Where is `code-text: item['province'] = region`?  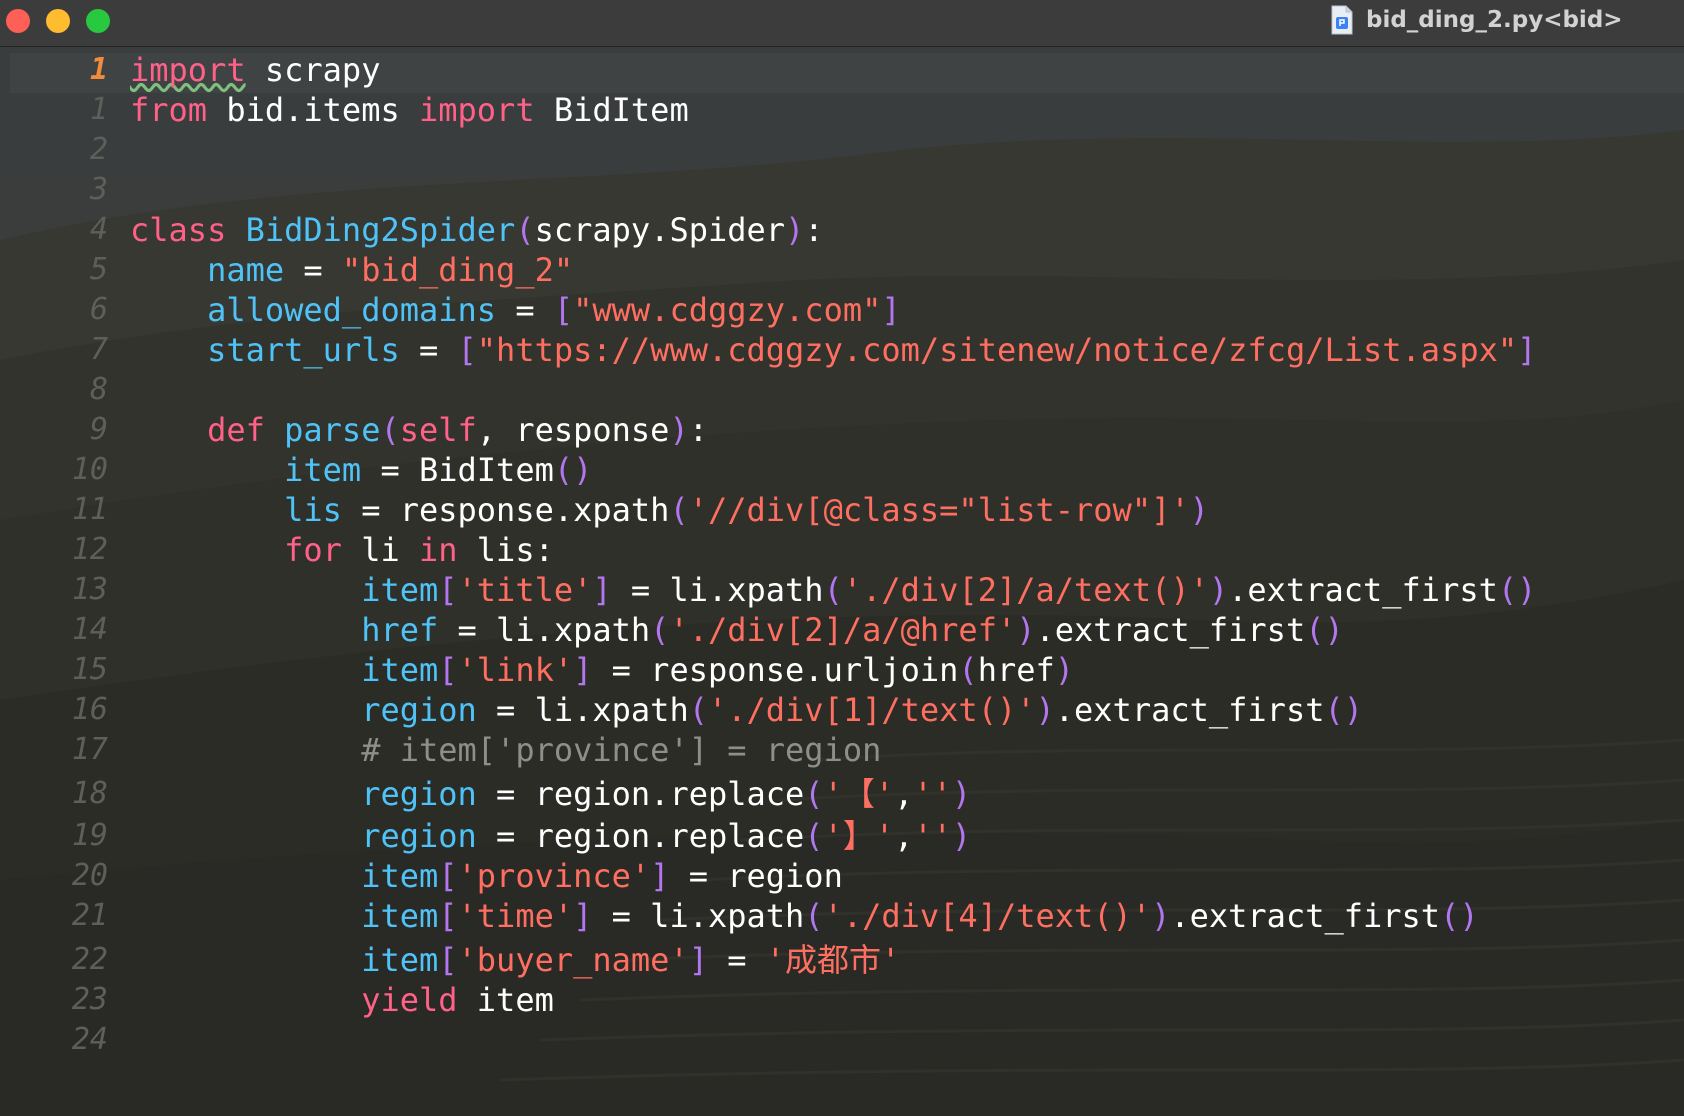 code-text: item['province'] = region is located at coordinates (486, 876).